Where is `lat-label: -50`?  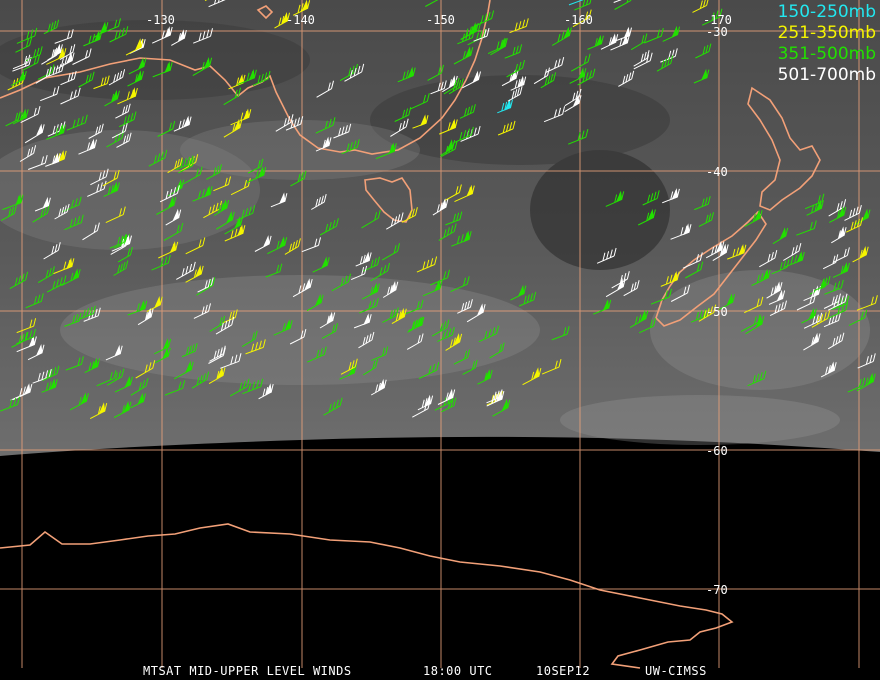 lat-label: -50 is located at coordinates (717, 312).